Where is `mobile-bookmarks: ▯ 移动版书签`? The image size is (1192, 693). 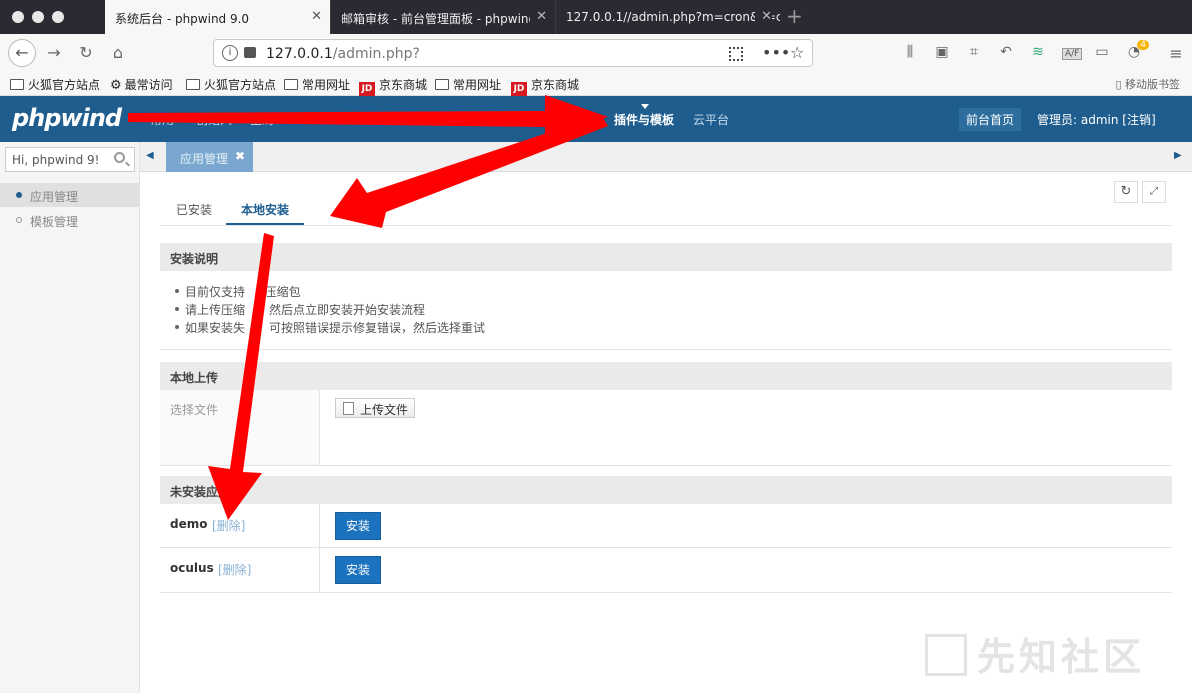 mobile-bookmarks: ▯ 移动版书签 is located at coordinates (1147, 84).